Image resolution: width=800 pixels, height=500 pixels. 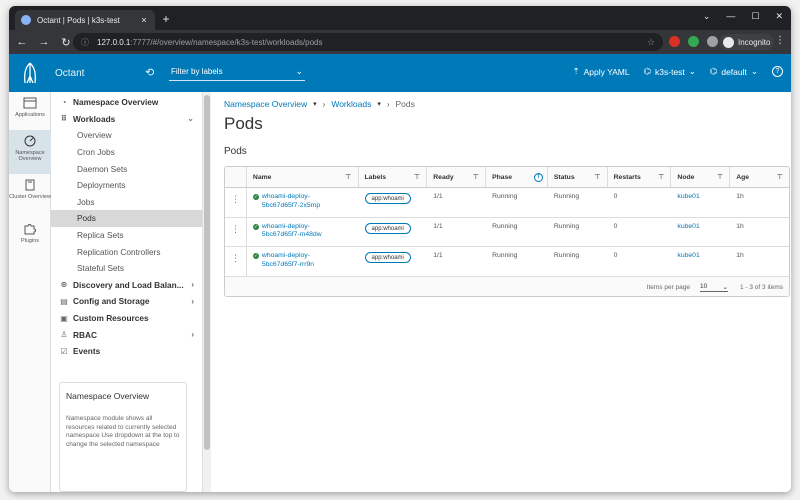 I want to click on rail-item-applications: Applications, so click(x=30, y=111).